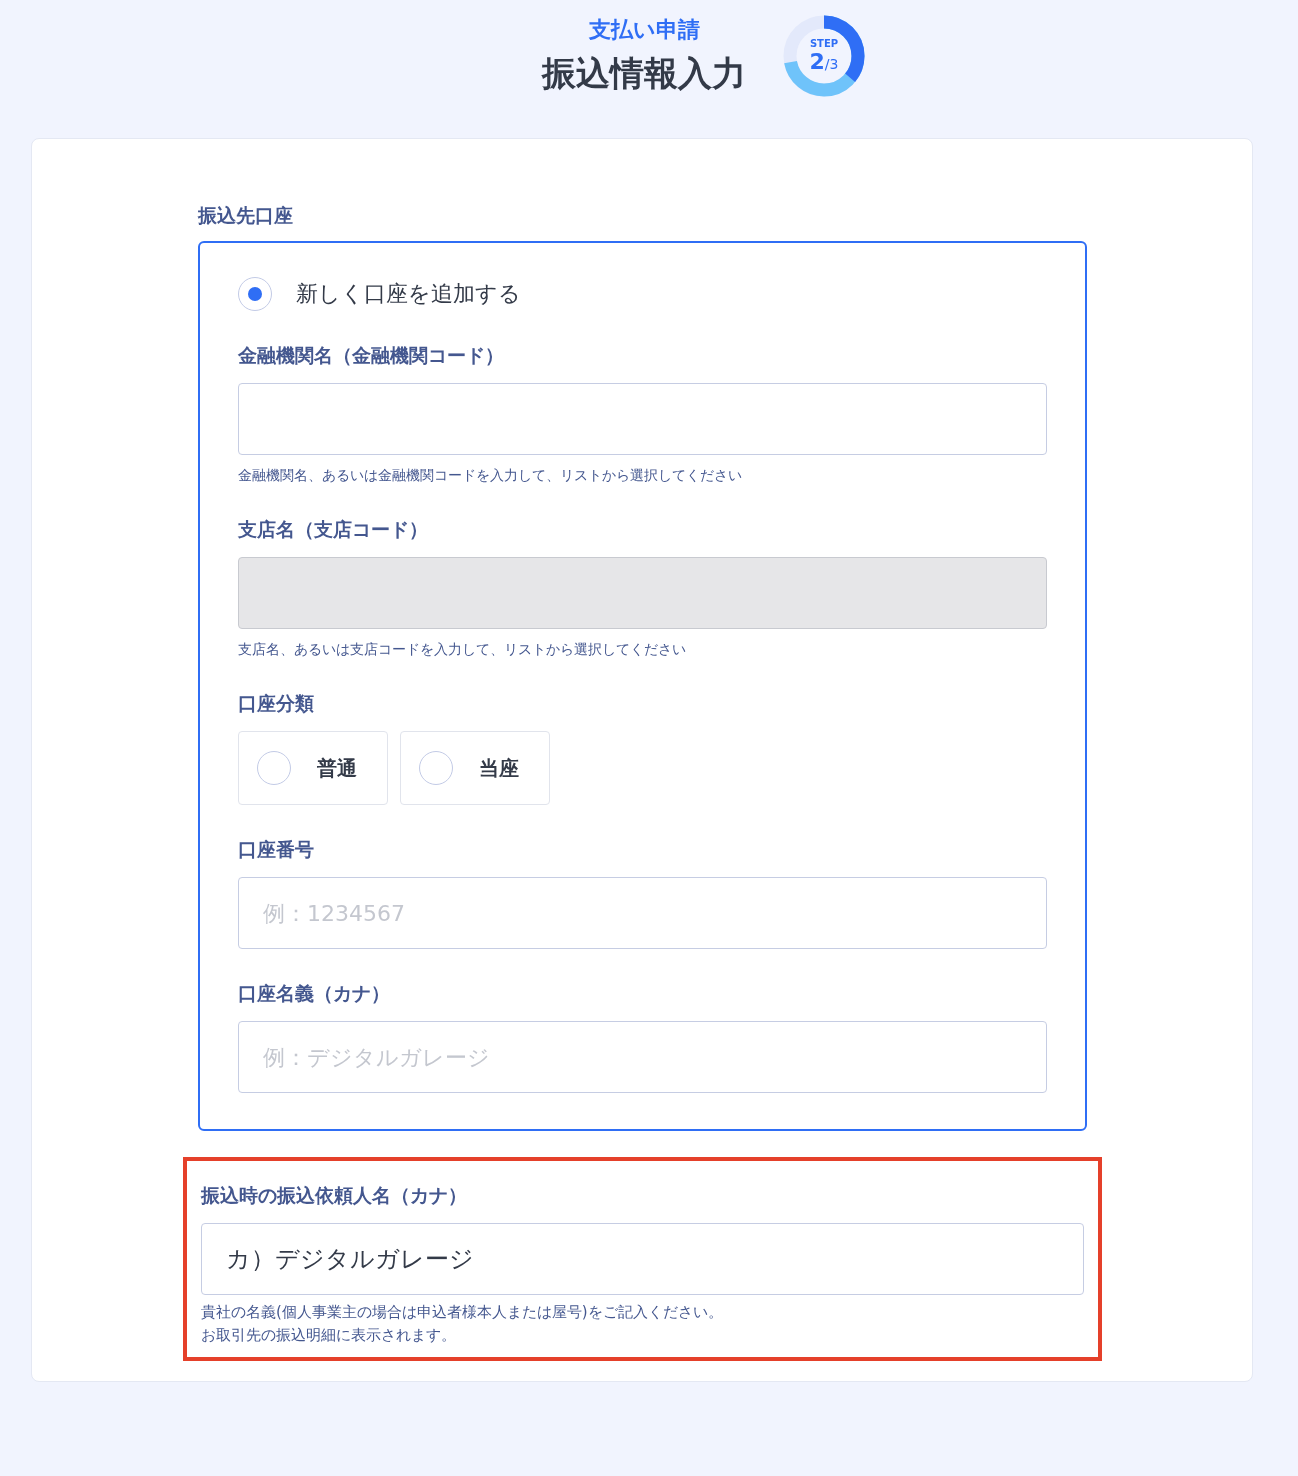  Describe the element at coordinates (313, 768) in the screenshot. I see `radio-option: 普通` at that location.